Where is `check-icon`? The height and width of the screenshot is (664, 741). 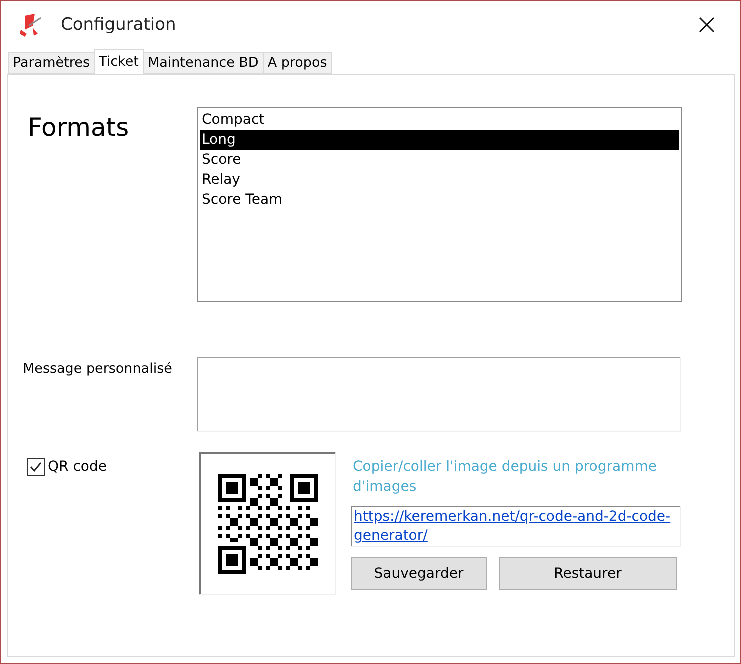 check-icon is located at coordinates (36, 467).